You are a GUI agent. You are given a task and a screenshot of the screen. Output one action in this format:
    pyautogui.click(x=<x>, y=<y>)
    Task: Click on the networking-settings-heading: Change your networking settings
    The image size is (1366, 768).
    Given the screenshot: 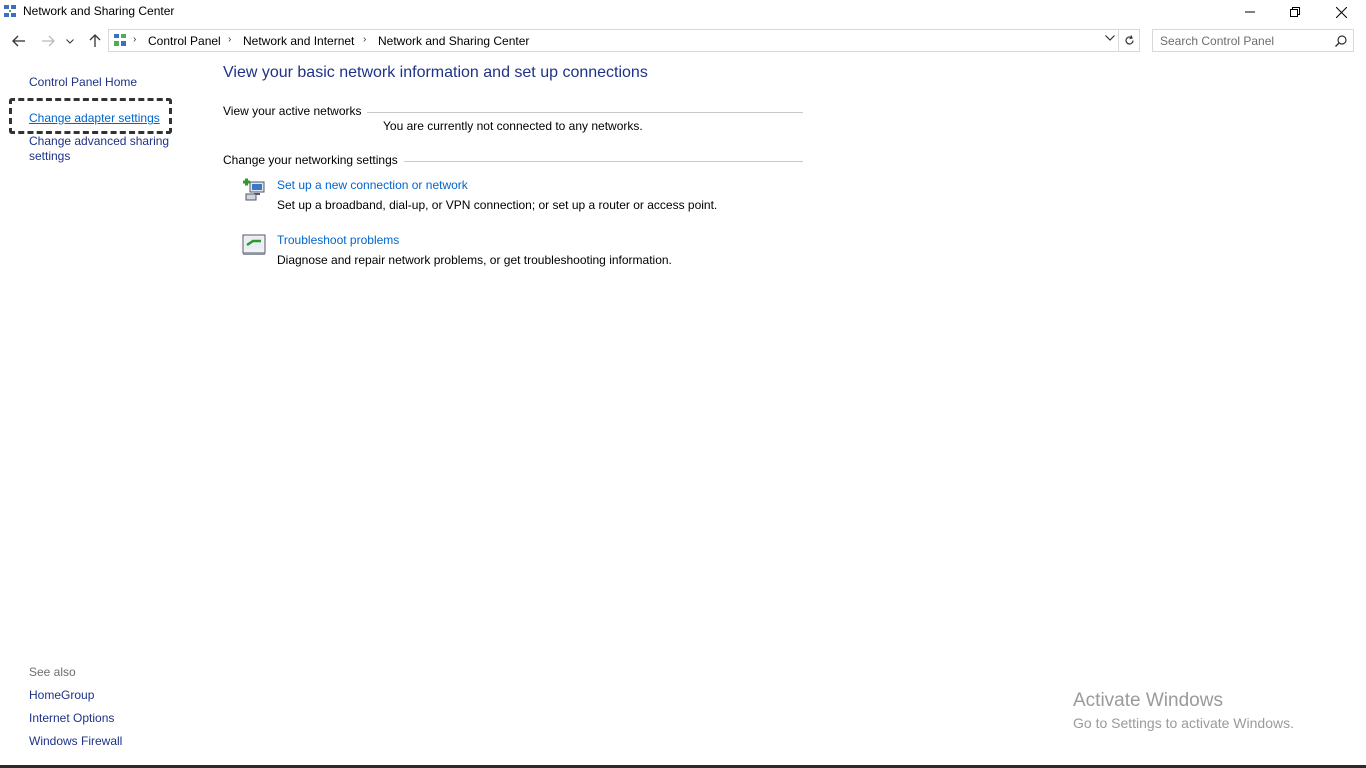 What is the action you would take?
    pyautogui.click(x=310, y=160)
    